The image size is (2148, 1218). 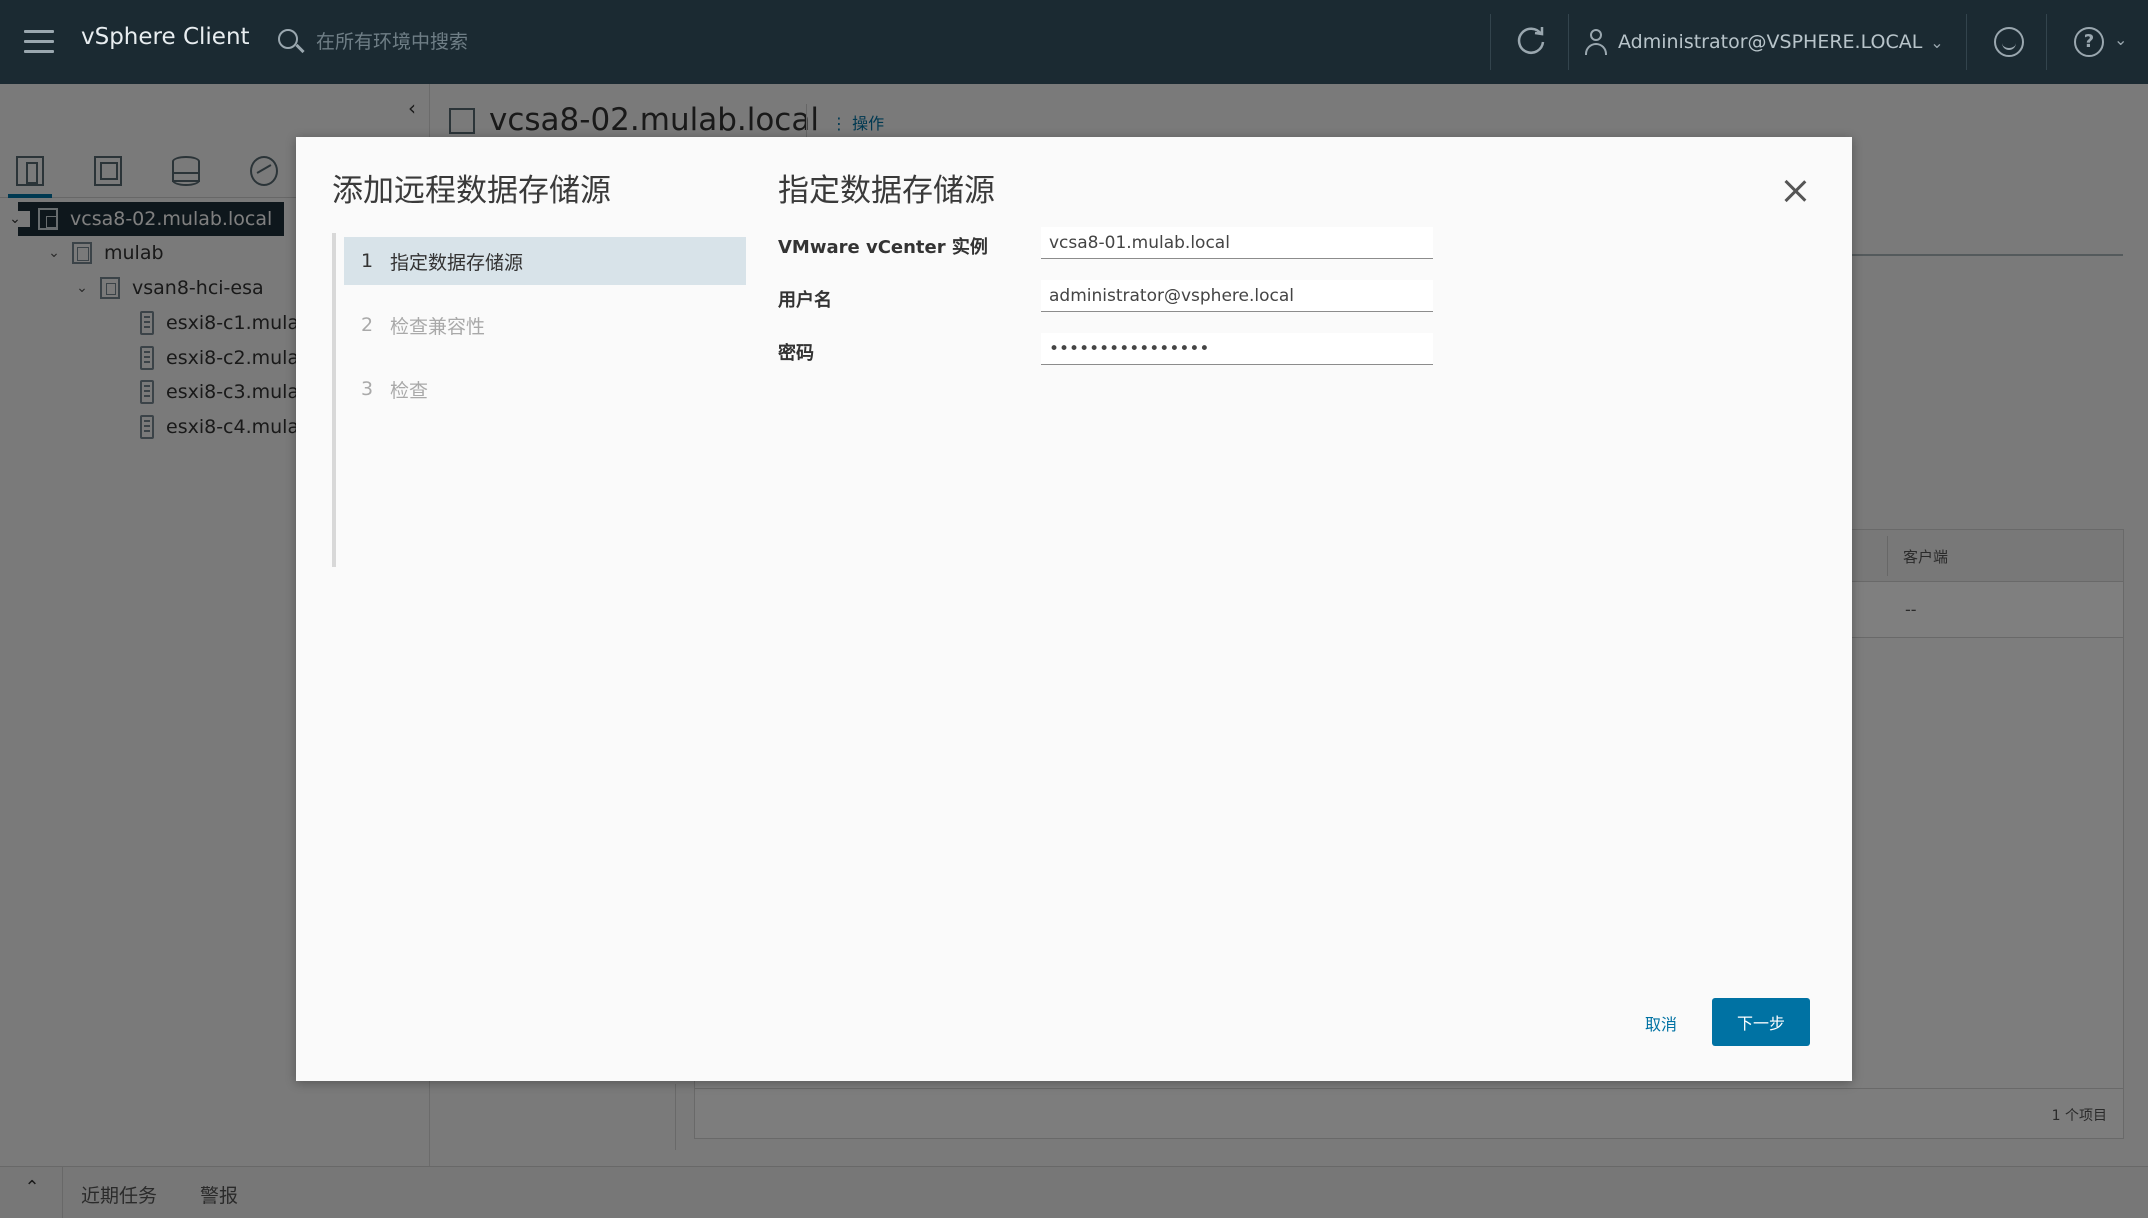 What do you see at coordinates (1531, 41) in the screenshot?
I see `refresh-icon` at bounding box center [1531, 41].